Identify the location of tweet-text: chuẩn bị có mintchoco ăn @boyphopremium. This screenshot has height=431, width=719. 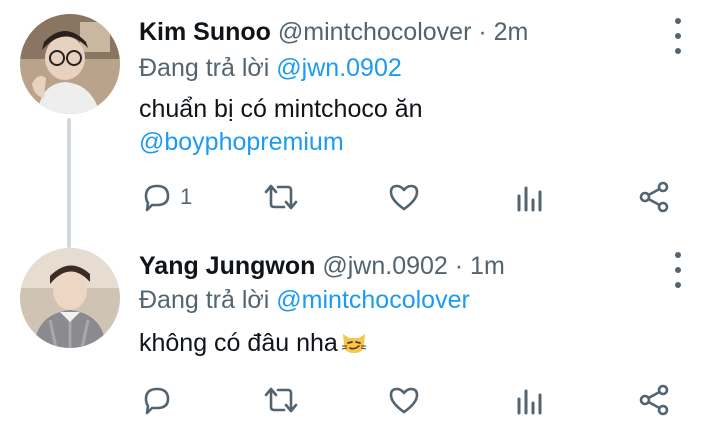
(281, 126).